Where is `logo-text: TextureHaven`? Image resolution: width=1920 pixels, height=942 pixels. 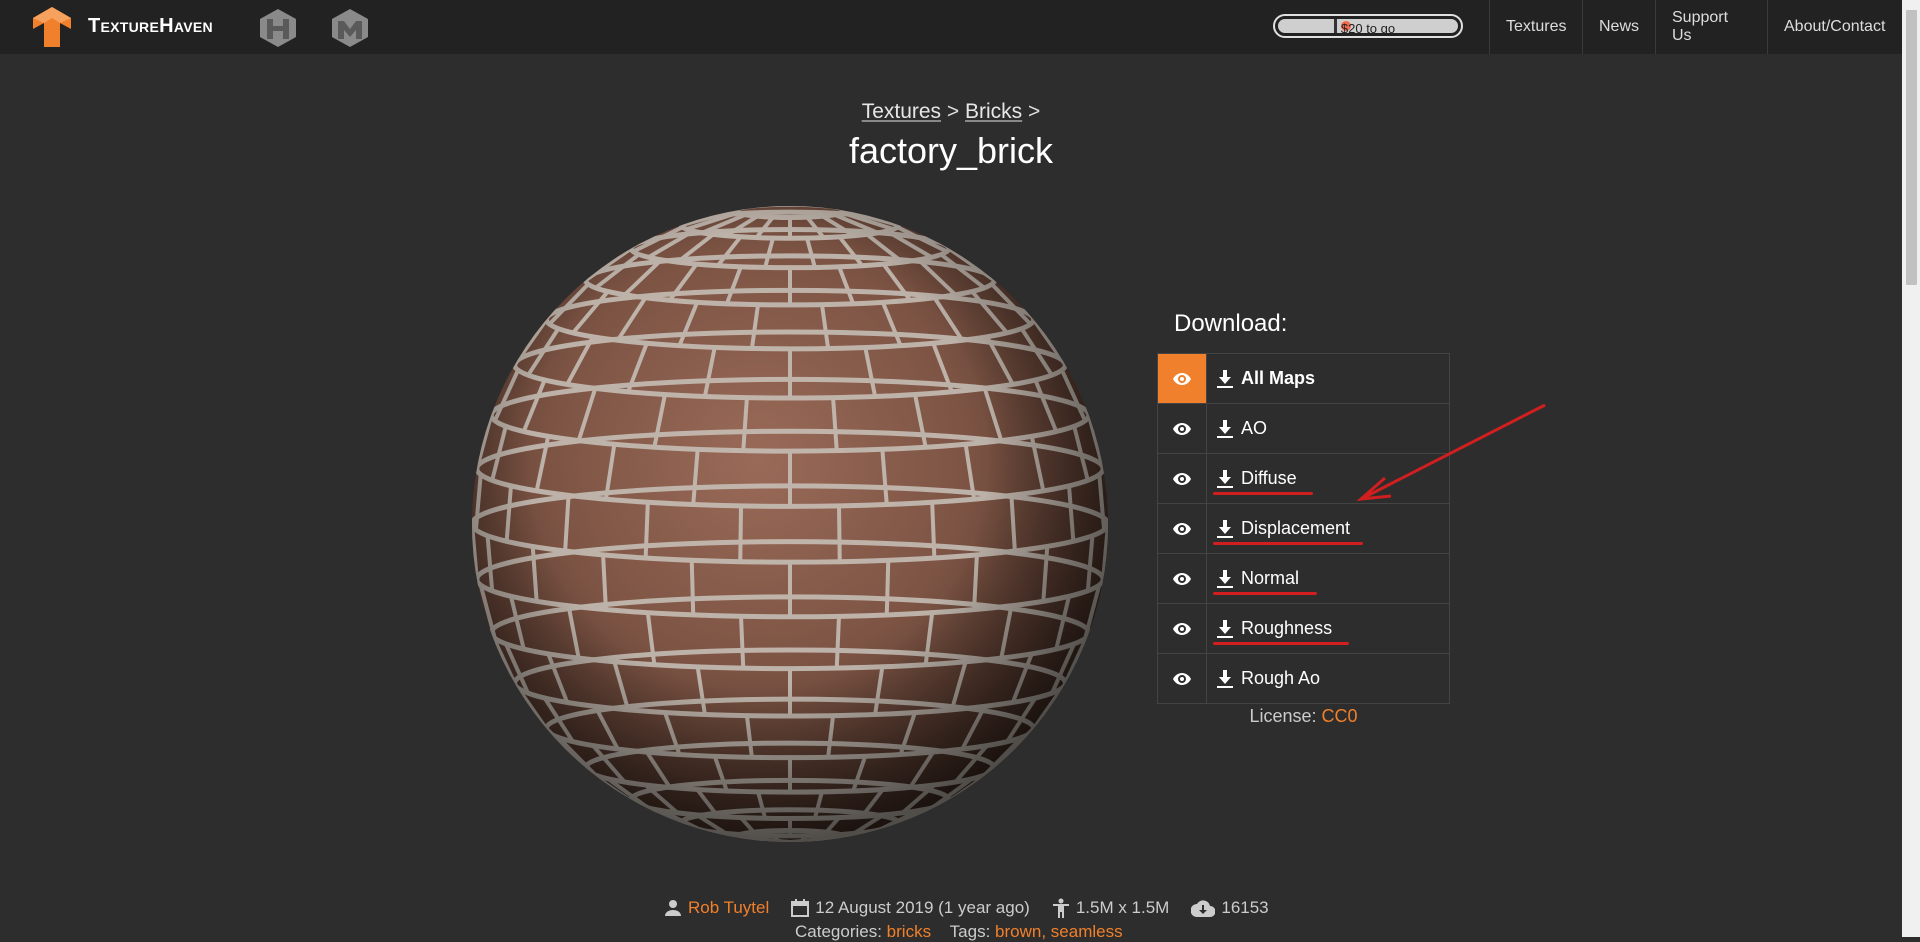
logo-text: TextureHaven is located at coordinates (150, 26).